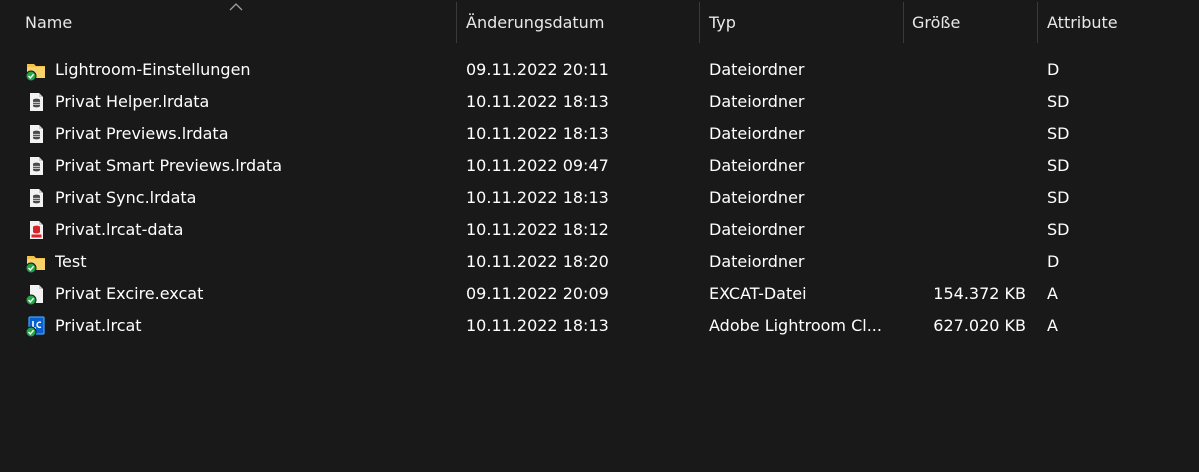 This screenshot has width=1199, height=472. Describe the element at coordinates (71, 261) in the screenshot. I see `file-name: Test` at that location.